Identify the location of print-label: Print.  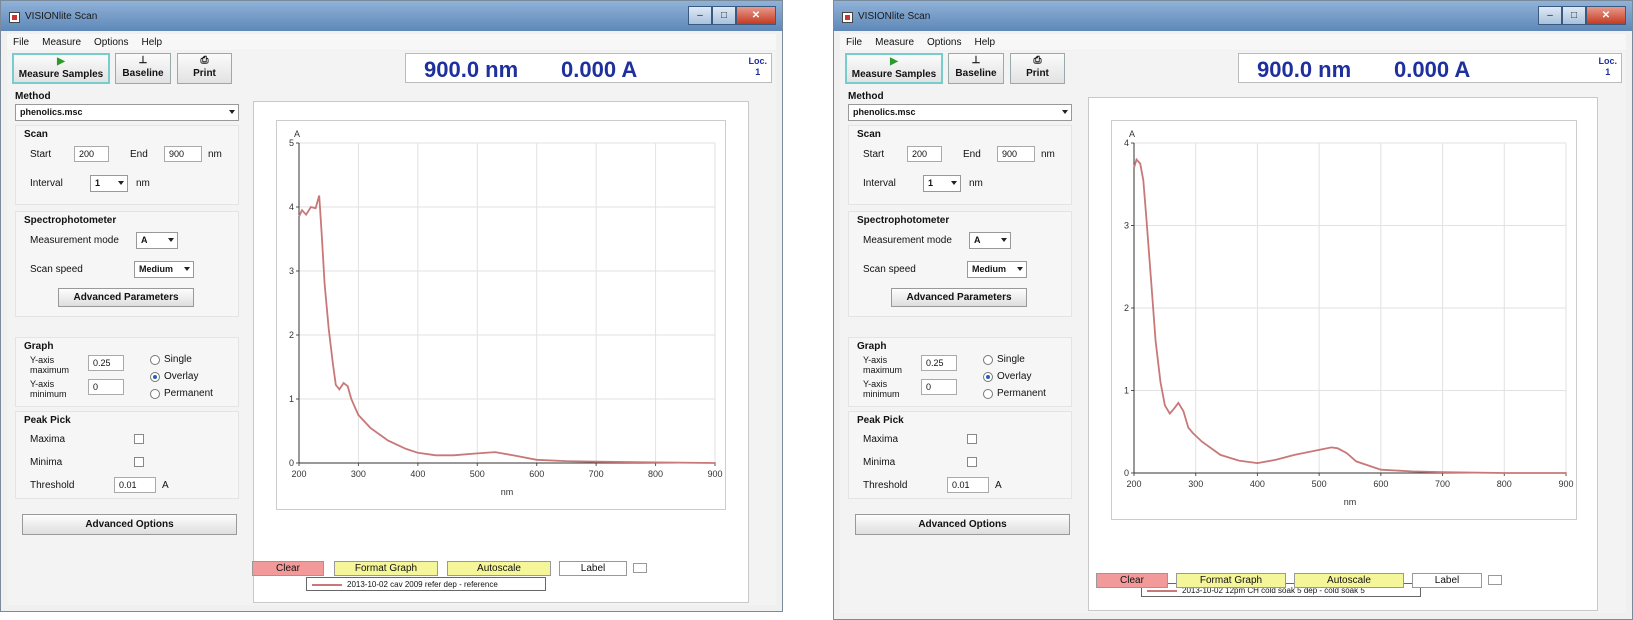
(1037, 73).